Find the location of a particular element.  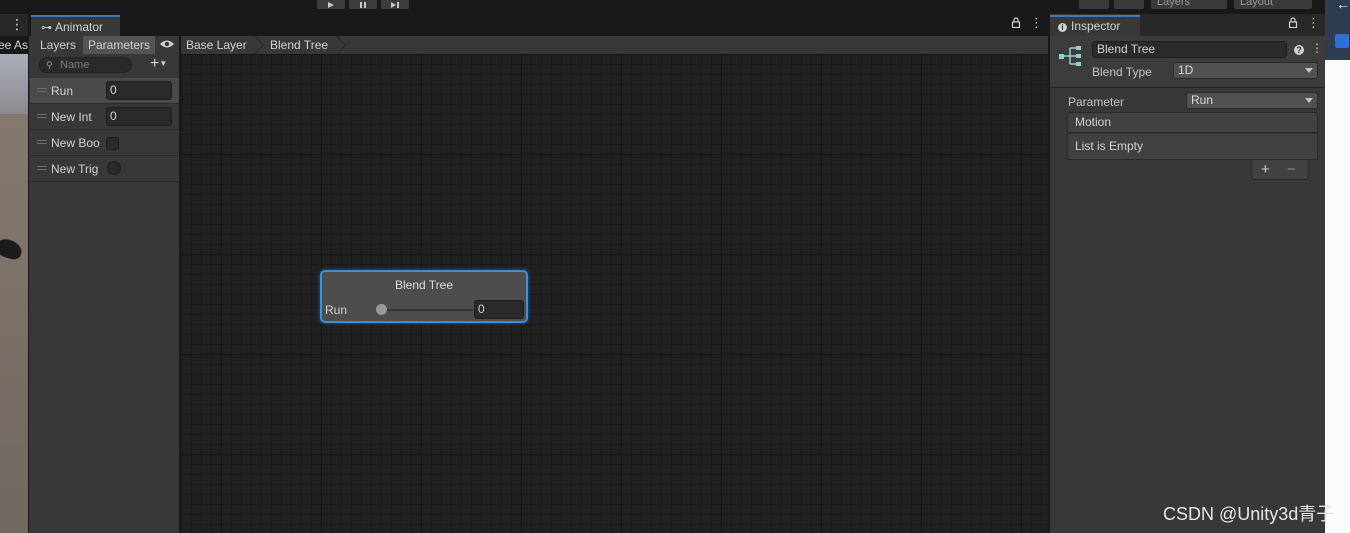

animator-tab-label: Animator is located at coordinates (79, 27).